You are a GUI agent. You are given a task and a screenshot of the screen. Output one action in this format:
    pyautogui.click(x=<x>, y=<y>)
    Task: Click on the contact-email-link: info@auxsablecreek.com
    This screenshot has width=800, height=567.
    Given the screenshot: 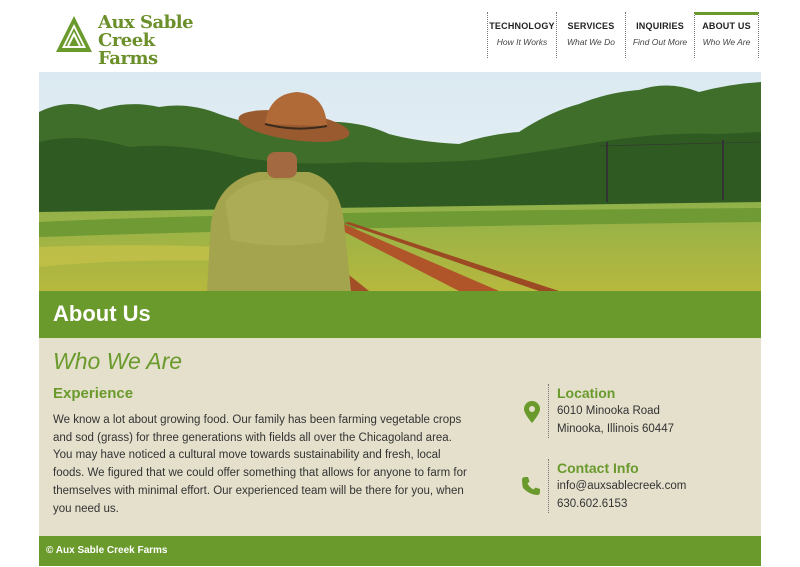 What is the action you would take?
    pyautogui.click(x=652, y=486)
    